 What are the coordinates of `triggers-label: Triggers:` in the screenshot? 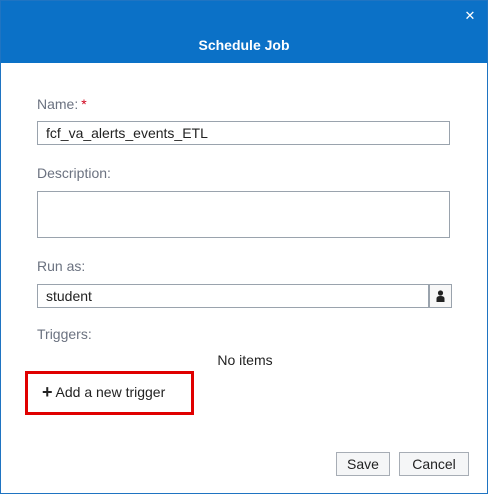 It's located at (64, 334).